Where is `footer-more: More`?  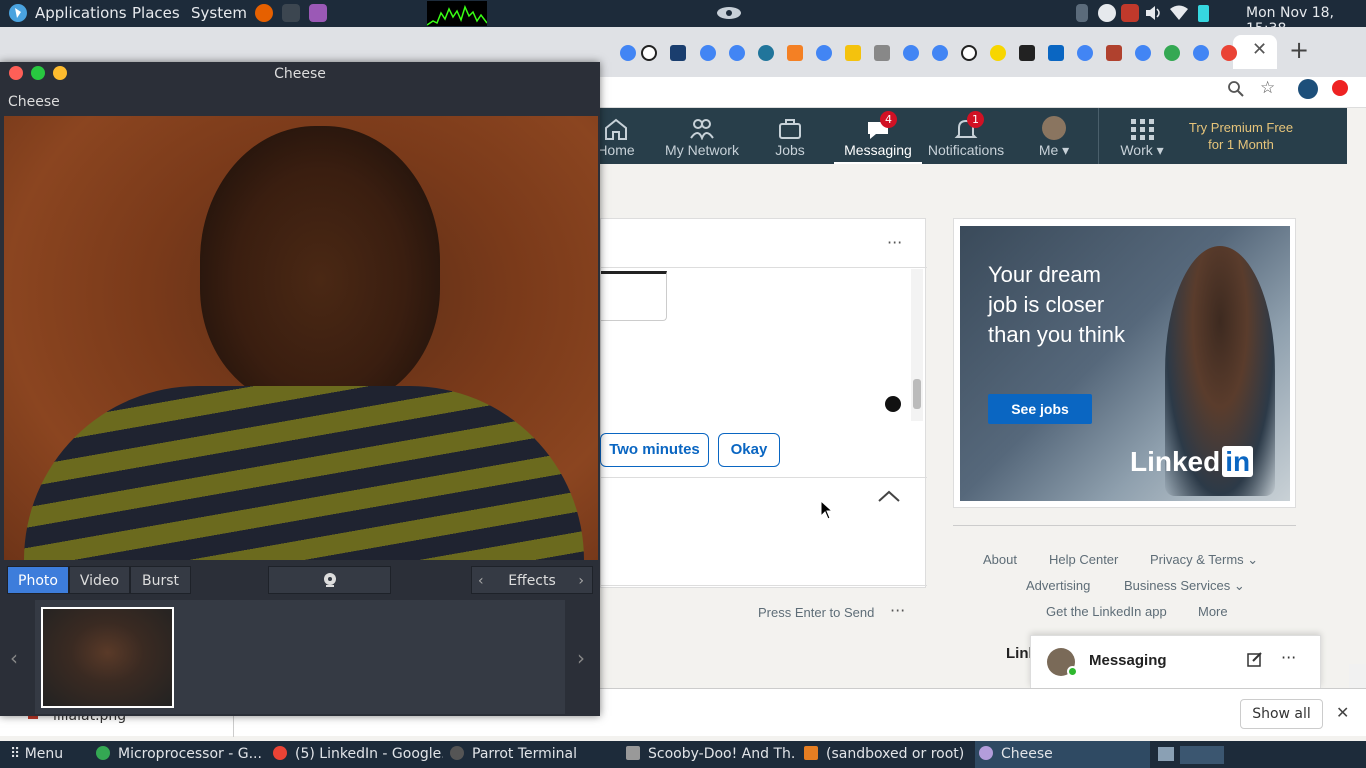 footer-more: More is located at coordinates (1213, 611).